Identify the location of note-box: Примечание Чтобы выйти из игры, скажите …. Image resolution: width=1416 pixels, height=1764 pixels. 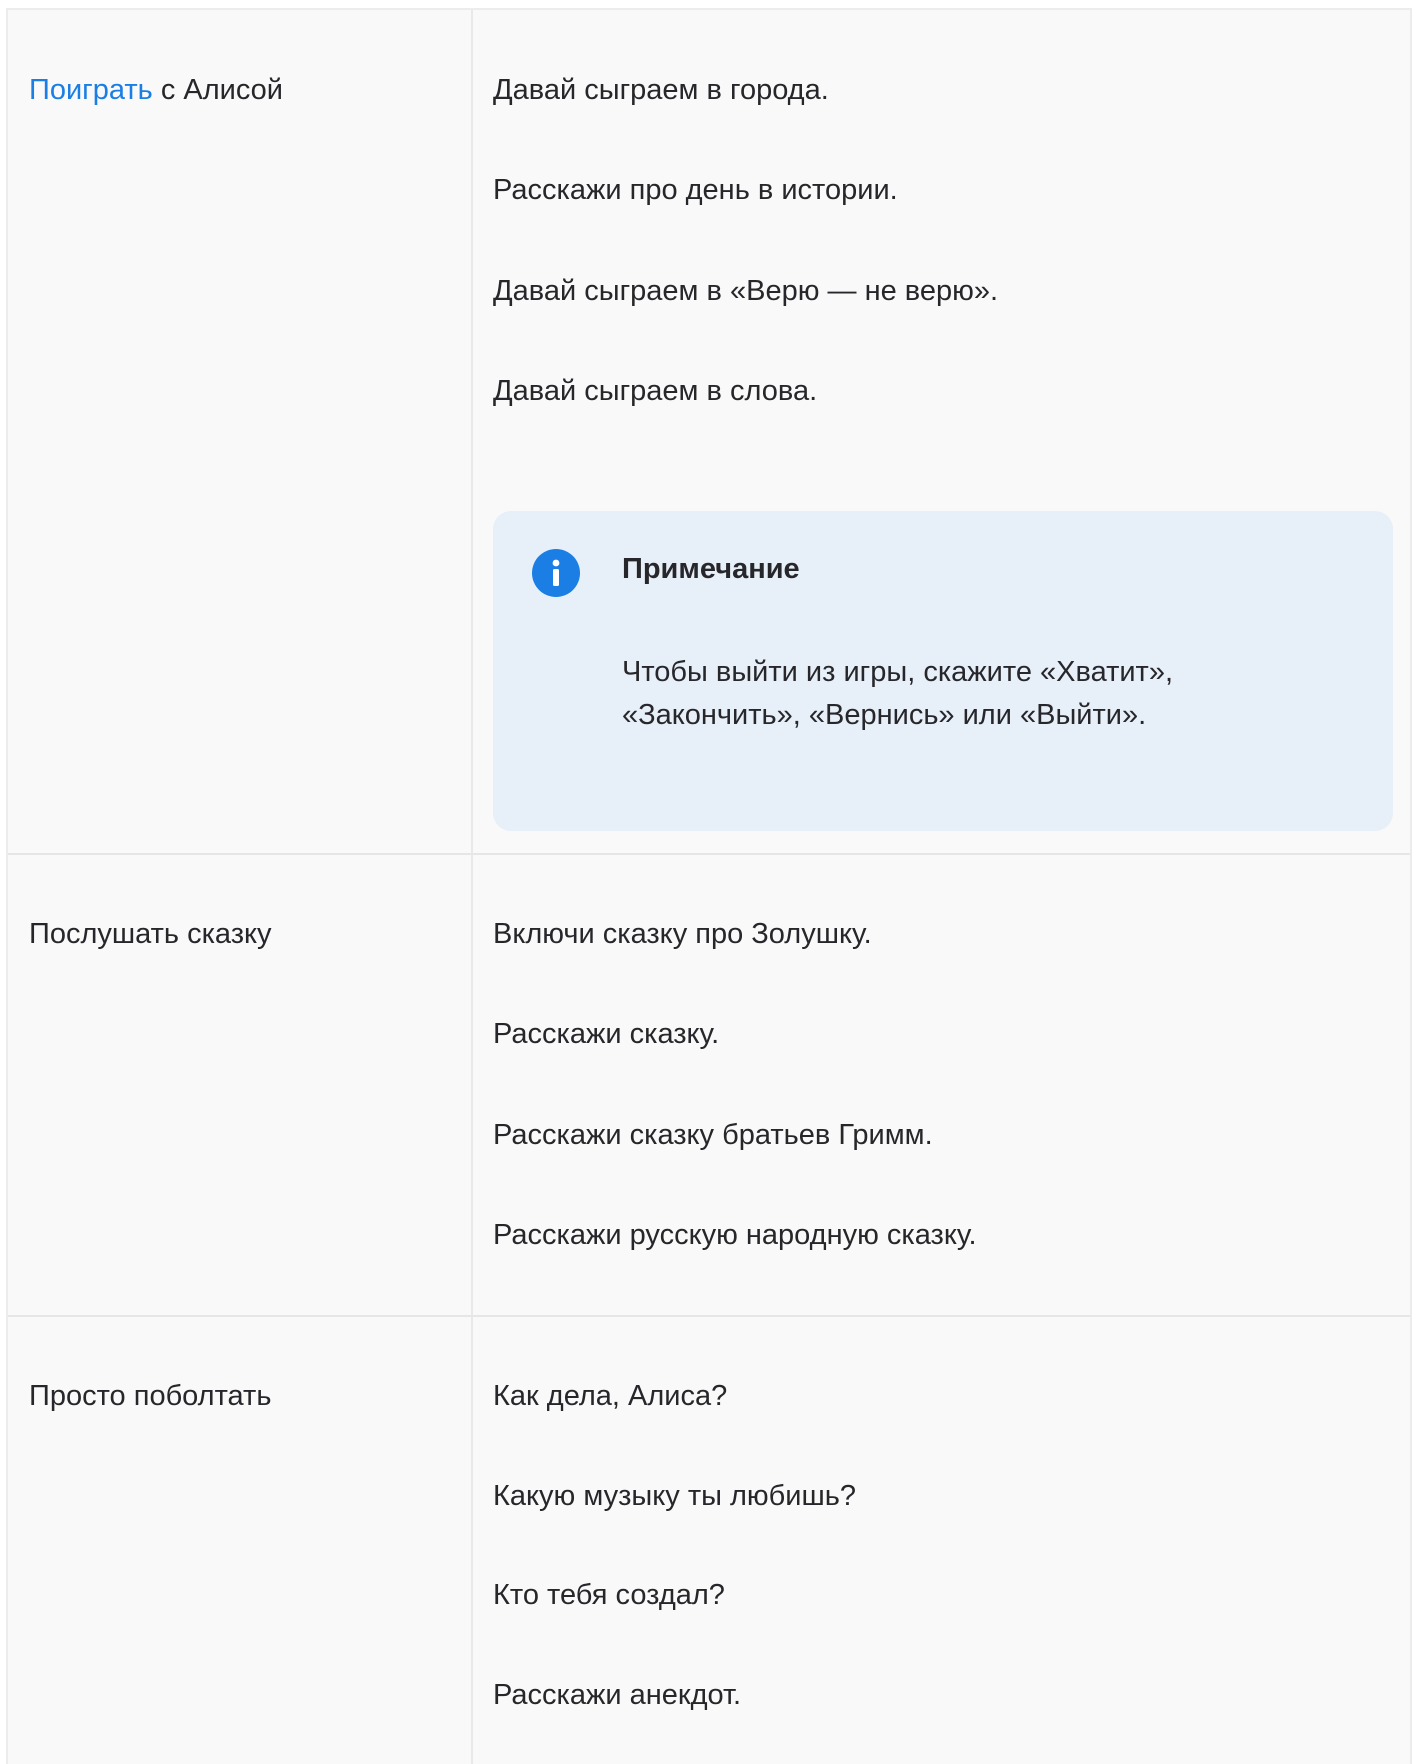
(943, 671).